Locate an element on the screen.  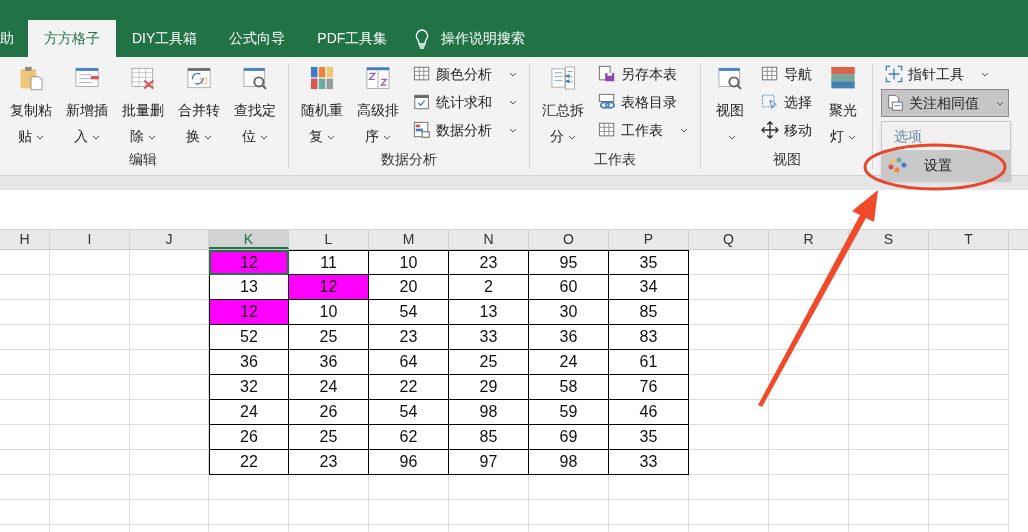
table-cell: 59 is located at coordinates (569, 412).